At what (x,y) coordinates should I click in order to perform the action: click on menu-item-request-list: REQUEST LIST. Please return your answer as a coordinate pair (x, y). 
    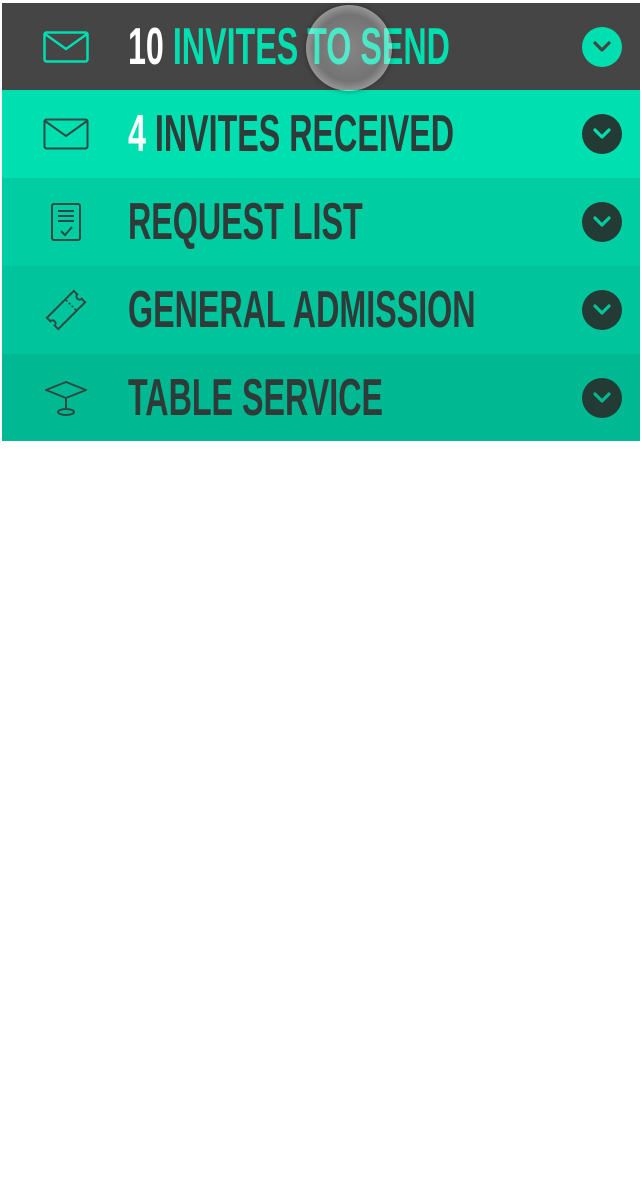
    Looking at the image, I should click on (321, 222).